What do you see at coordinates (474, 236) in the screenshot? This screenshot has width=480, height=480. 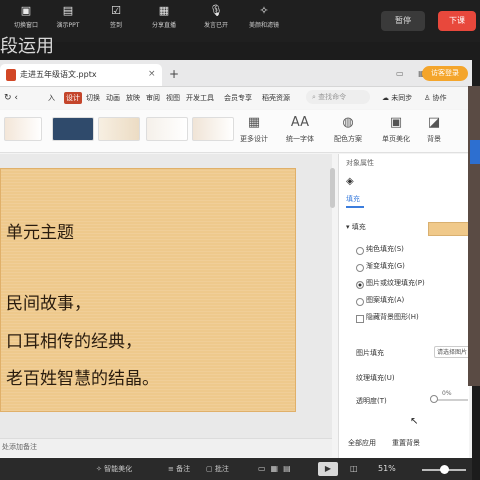 I see `teacher-webcam` at bounding box center [474, 236].